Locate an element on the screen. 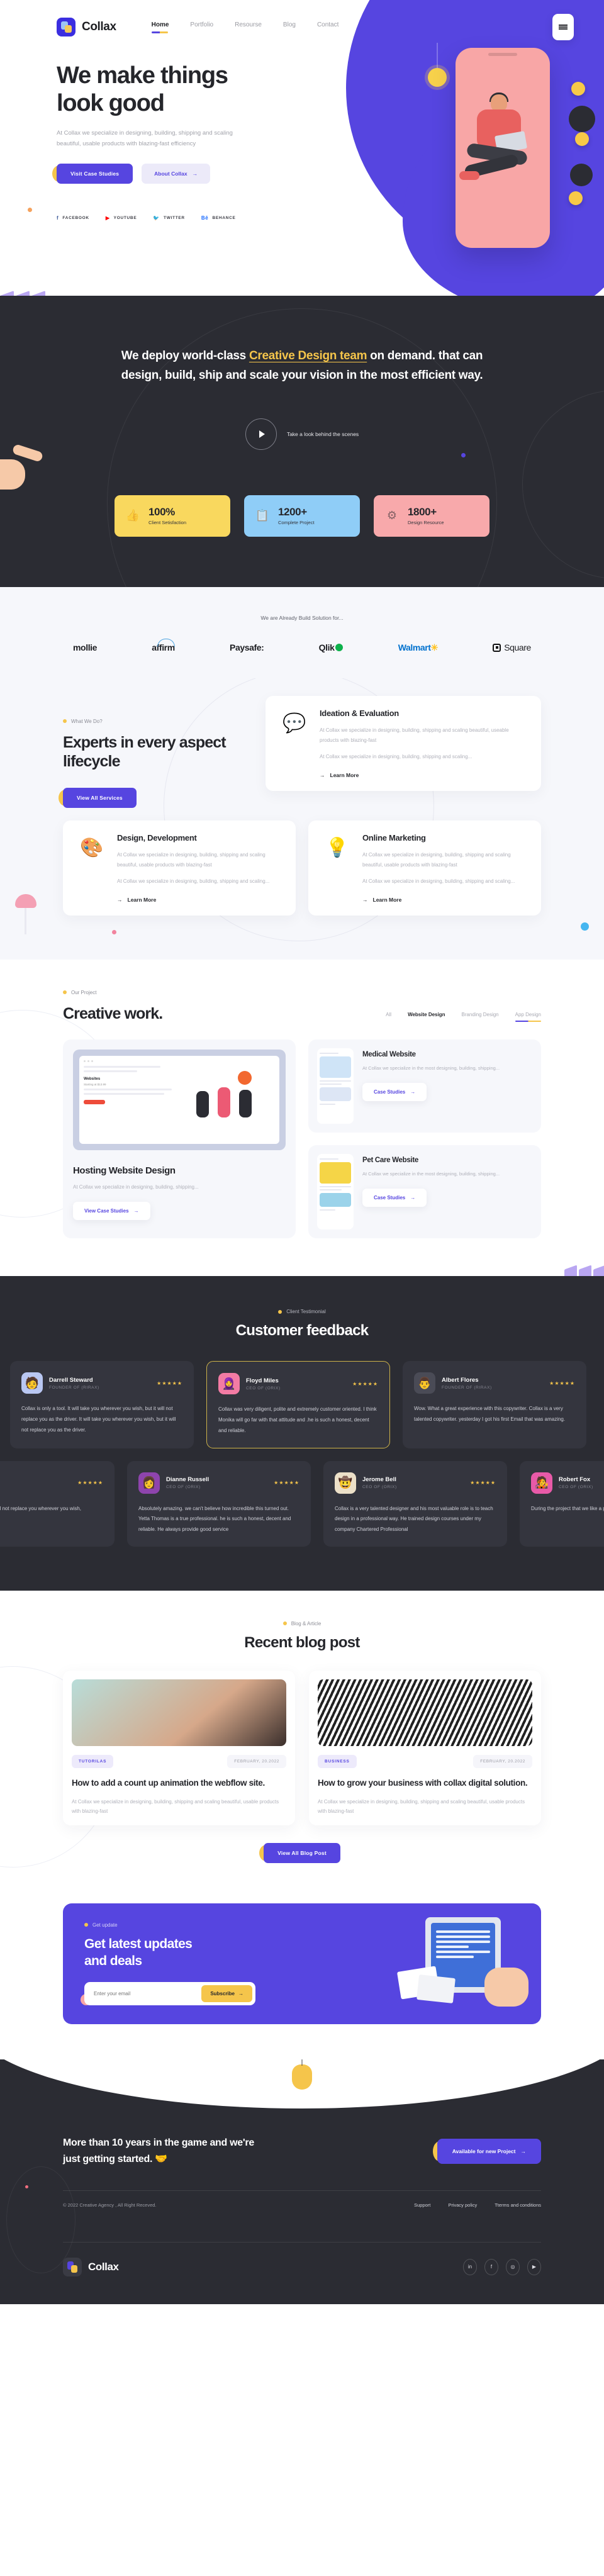 The width and height of the screenshot is (604, 2576). footer-headline-line1: More than 10 years in the game and we're is located at coordinates (158, 2143).